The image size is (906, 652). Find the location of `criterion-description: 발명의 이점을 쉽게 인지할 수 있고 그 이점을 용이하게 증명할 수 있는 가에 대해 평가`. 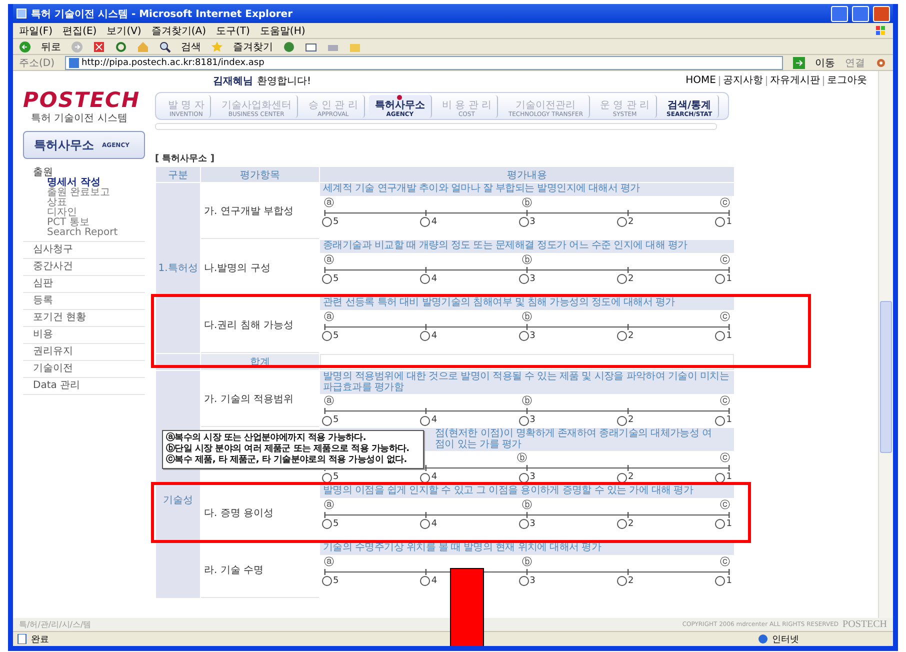

criterion-description: 발명의 이점을 쉽게 인지할 수 있고 그 이점을 용이하게 증명할 수 있는 가에 대해 평가 is located at coordinates (527, 491).